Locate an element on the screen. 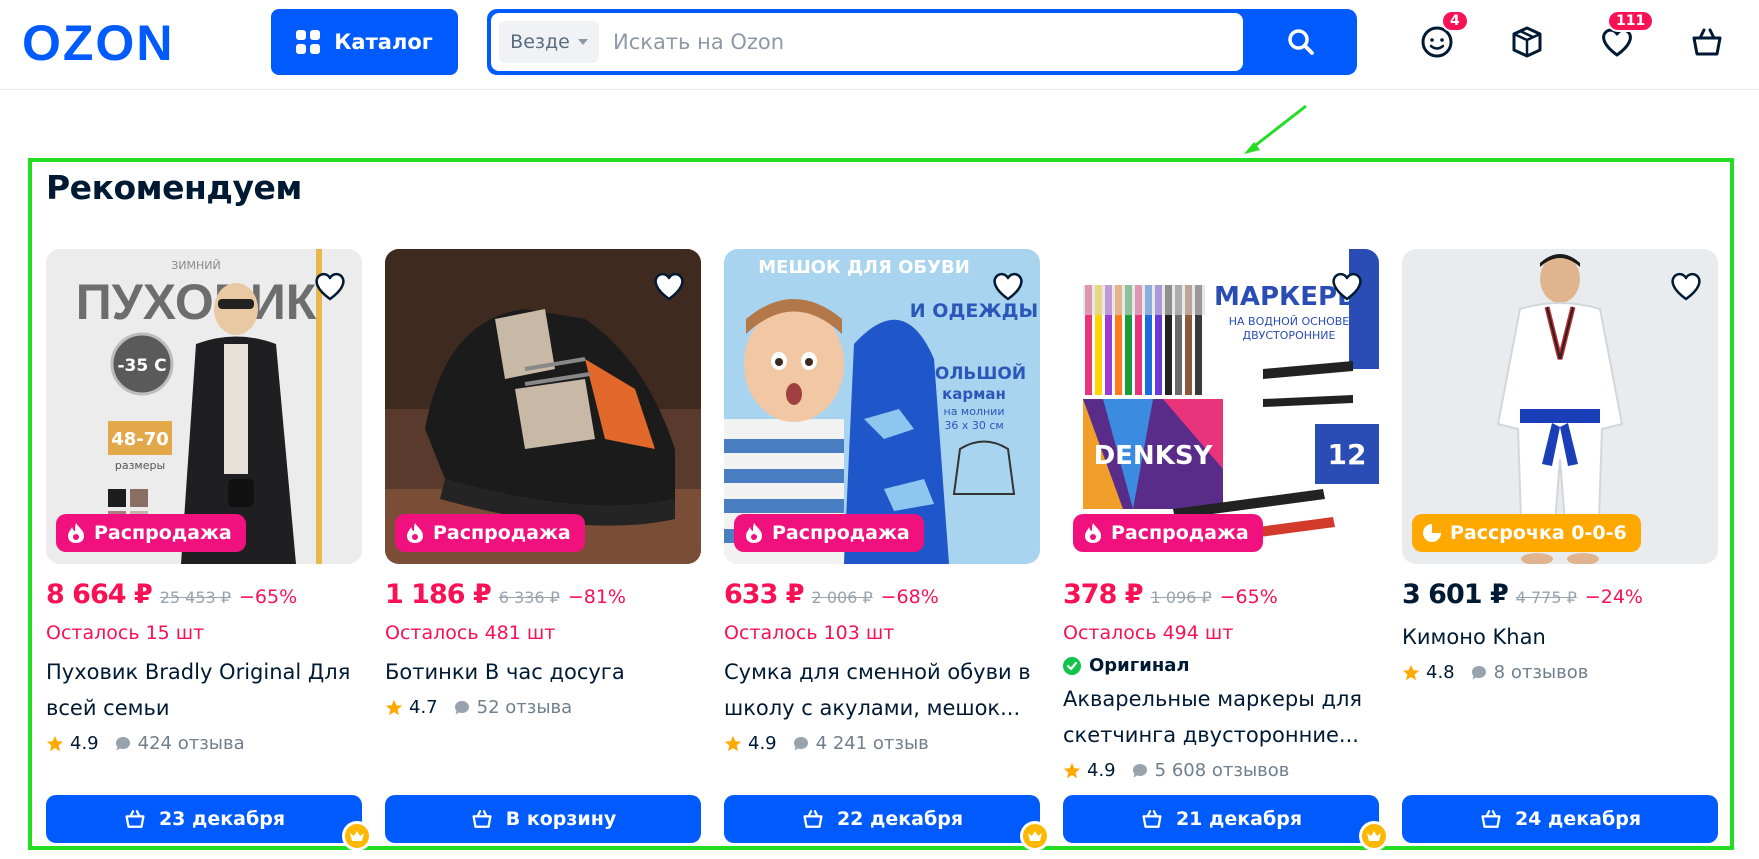 The height and width of the screenshot is (859, 1759). badge-label: Рассрочка 0-0-6 is located at coordinates (1538, 533).